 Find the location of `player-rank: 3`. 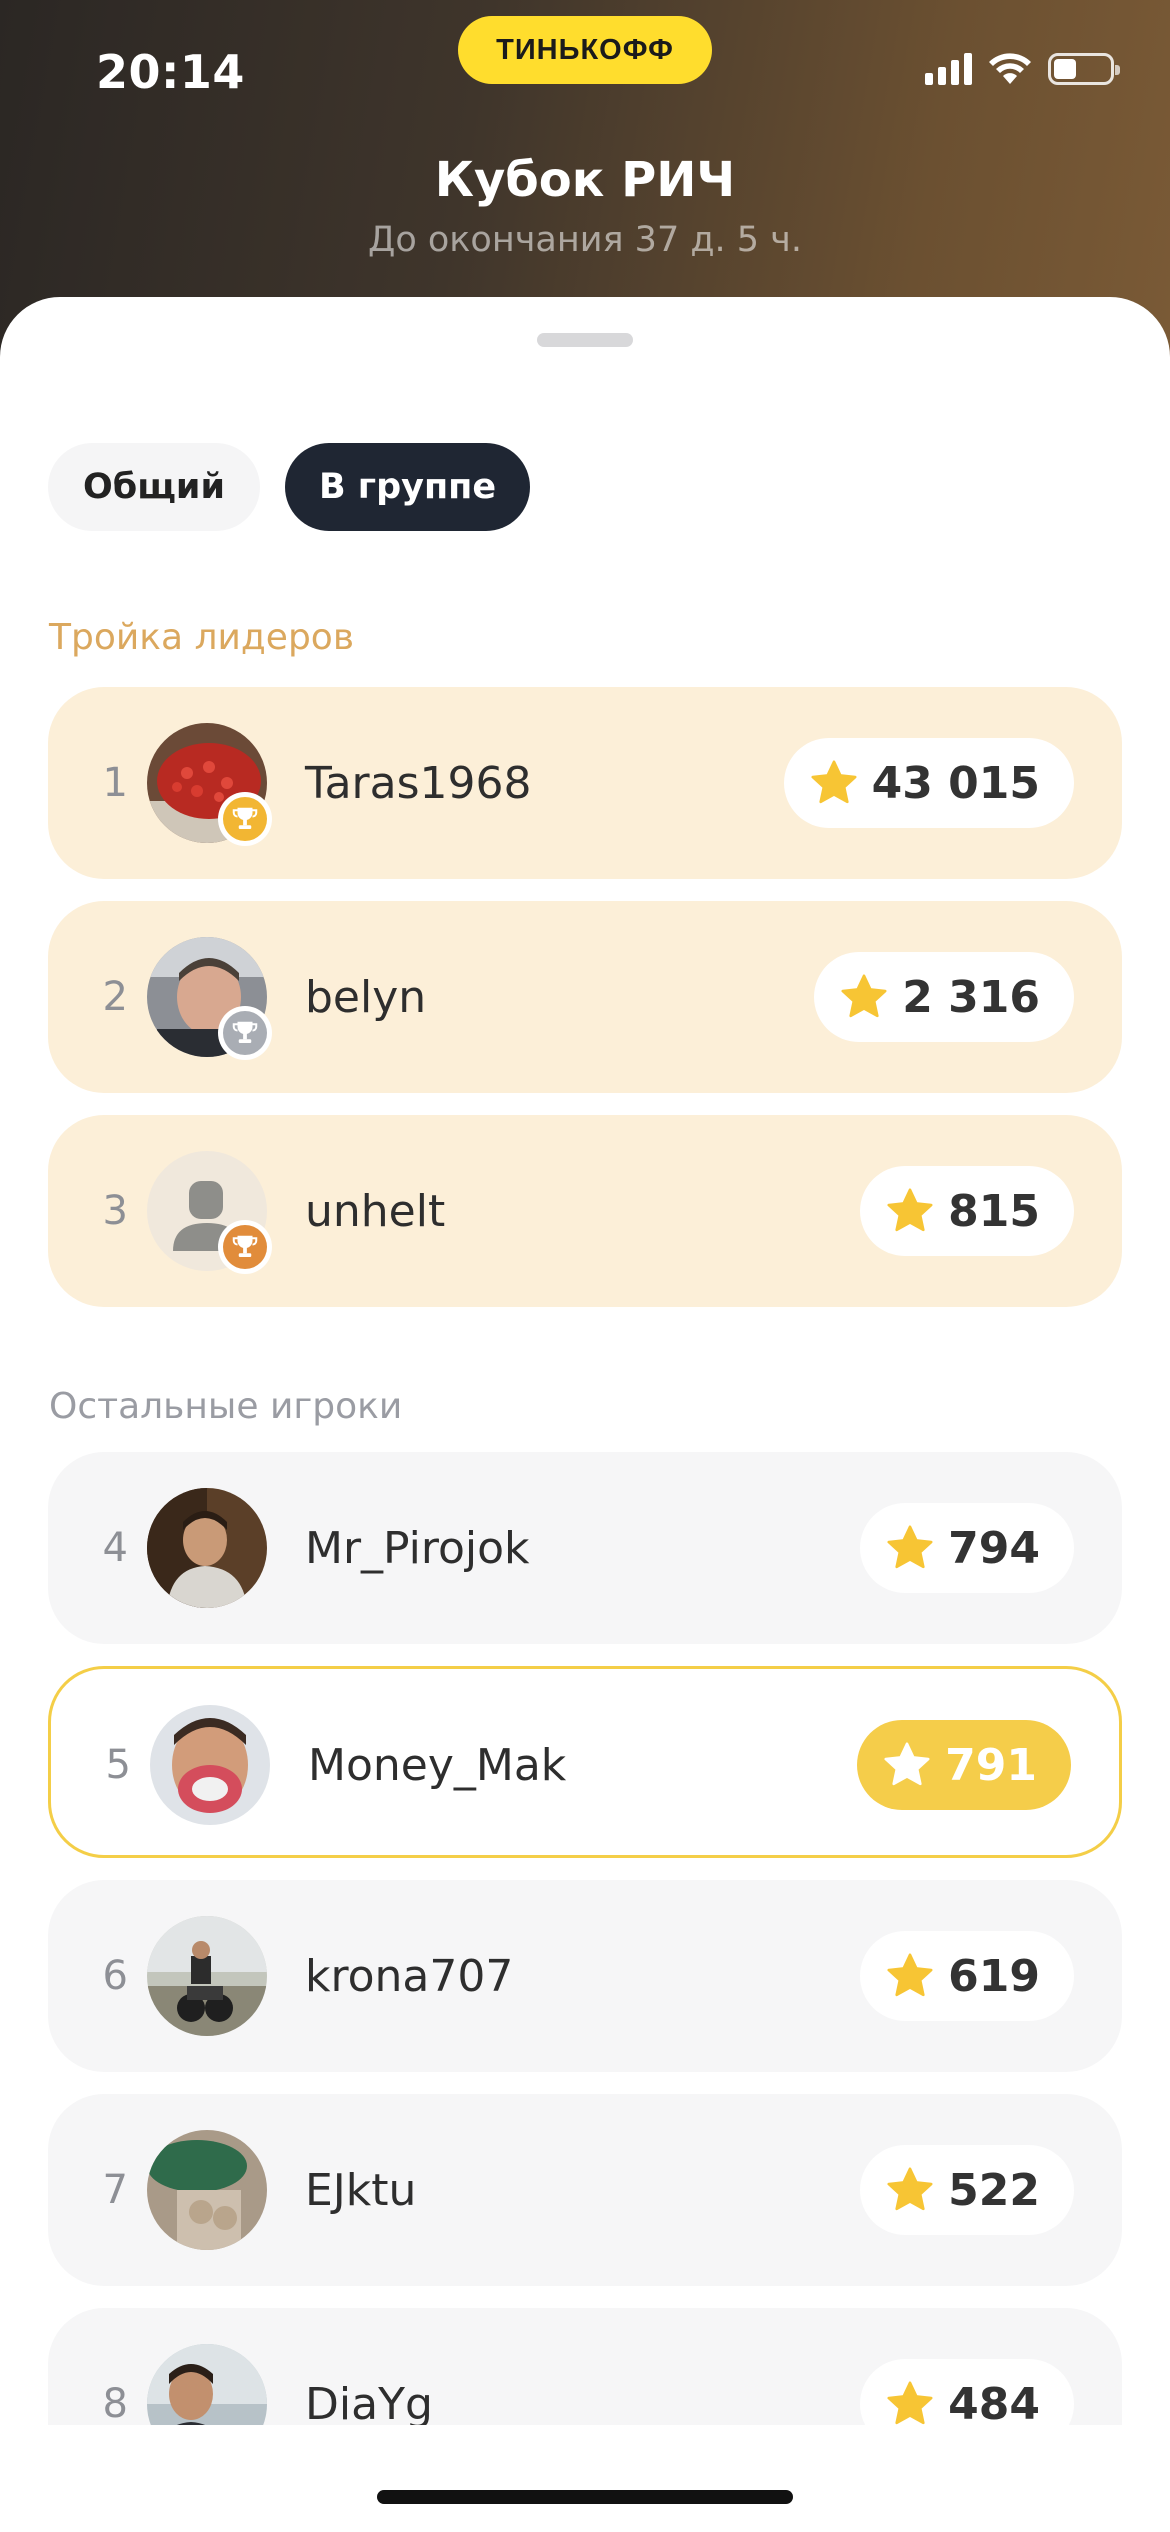

player-rank: 3 is located at coordinates (115, 1211).